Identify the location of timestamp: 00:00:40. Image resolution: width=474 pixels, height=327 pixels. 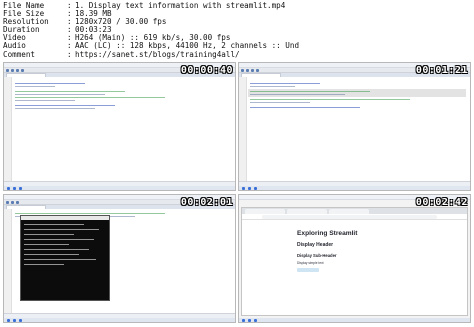
(206, 70).